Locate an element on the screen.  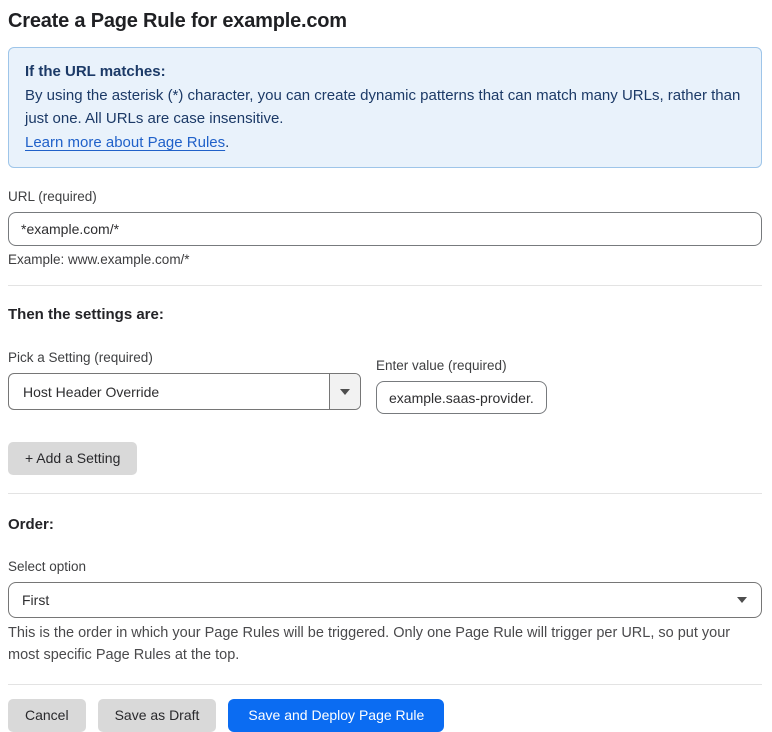
setting-select: Host Header Override is located at coordinates (184, 391).